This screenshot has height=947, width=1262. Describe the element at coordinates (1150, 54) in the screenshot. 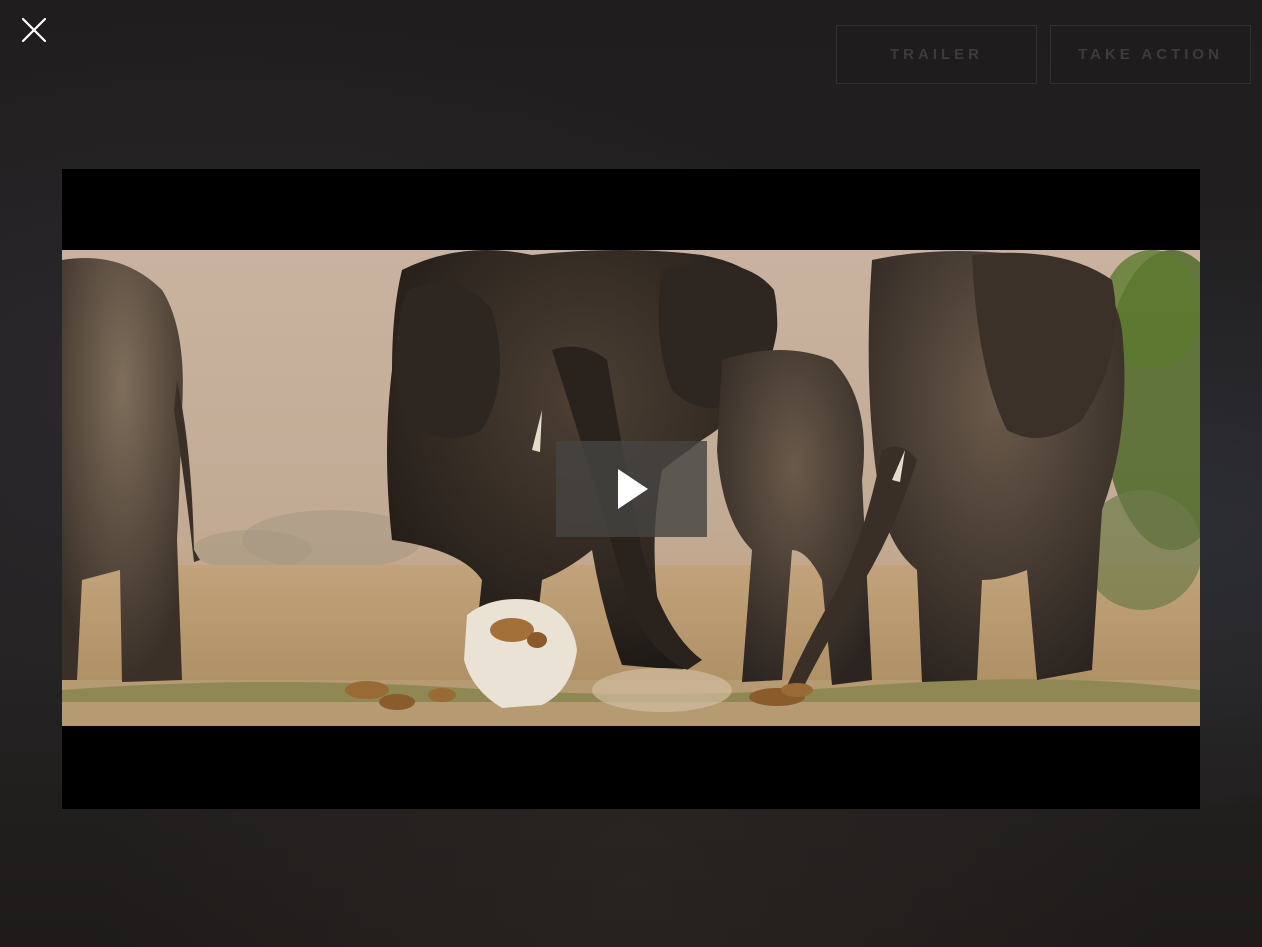

I see `take-action-button: TAKE ACTION` at that location.